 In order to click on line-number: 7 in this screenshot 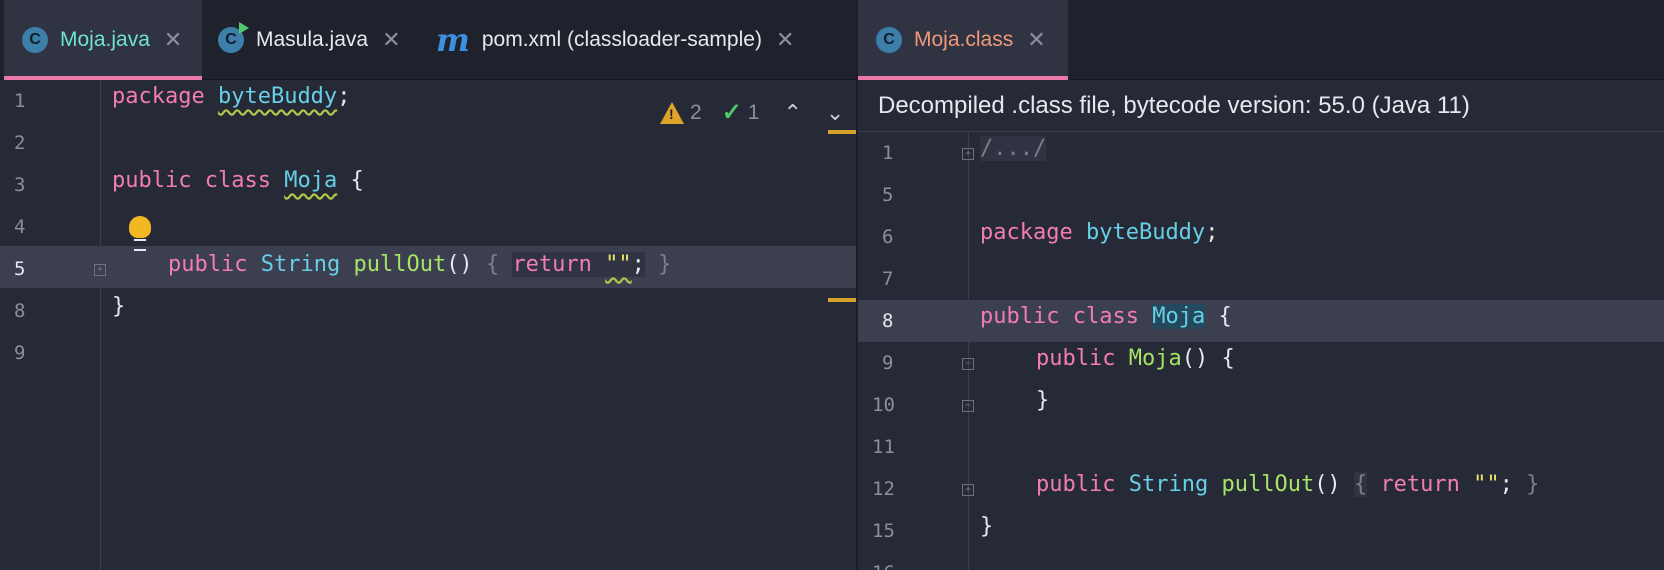, I will do `click(888, 279)`.